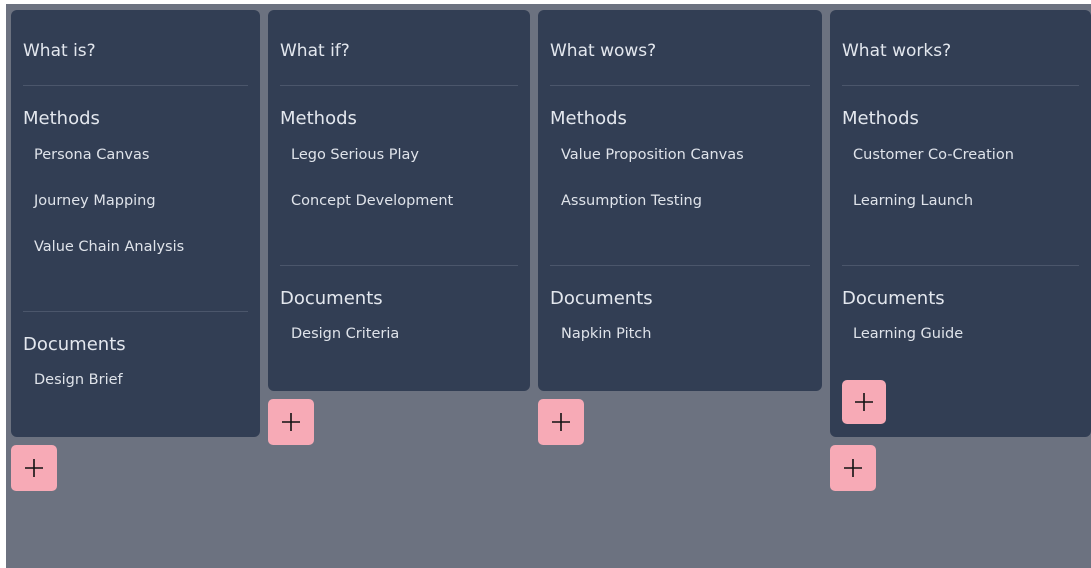 The image size is (1091, 568). I want to click on document-item-design-criteria: Design Criteria, so click(345, 334).